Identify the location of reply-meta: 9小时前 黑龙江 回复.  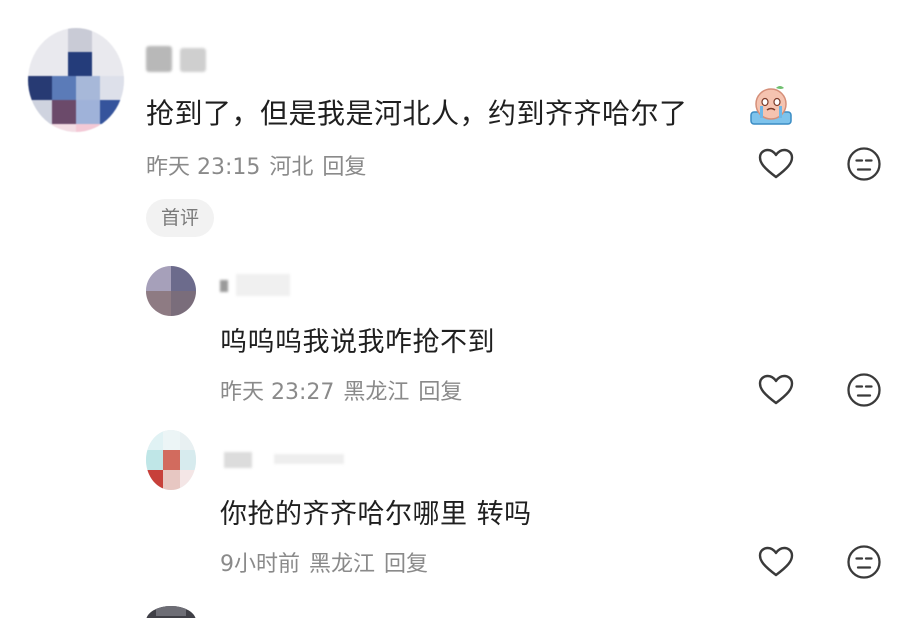
(324, 562).